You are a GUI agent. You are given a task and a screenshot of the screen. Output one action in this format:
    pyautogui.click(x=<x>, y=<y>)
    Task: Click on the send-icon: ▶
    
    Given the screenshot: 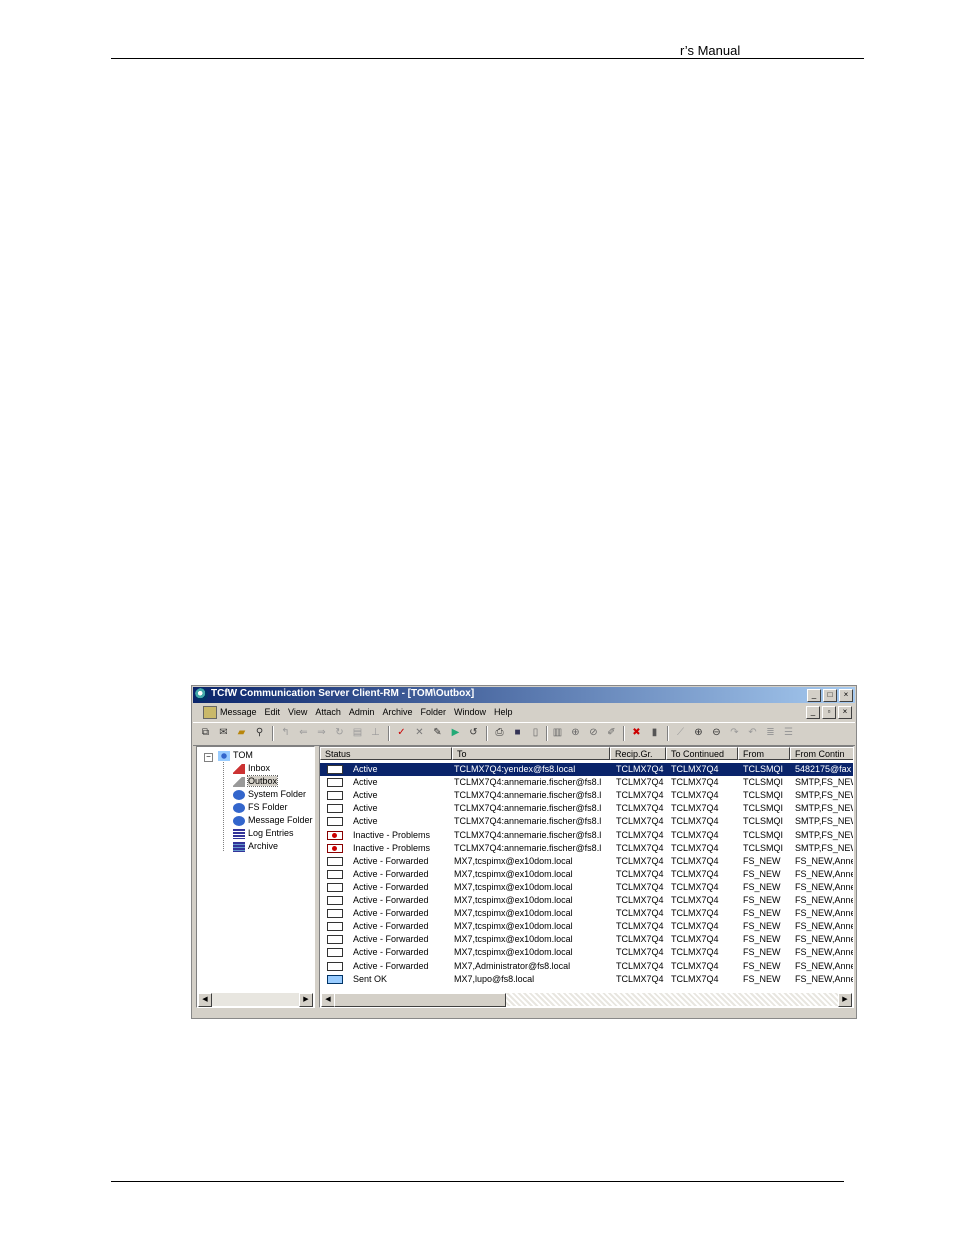 What is the action you would take?
    pyautogui.click(x=455, y=732)
    